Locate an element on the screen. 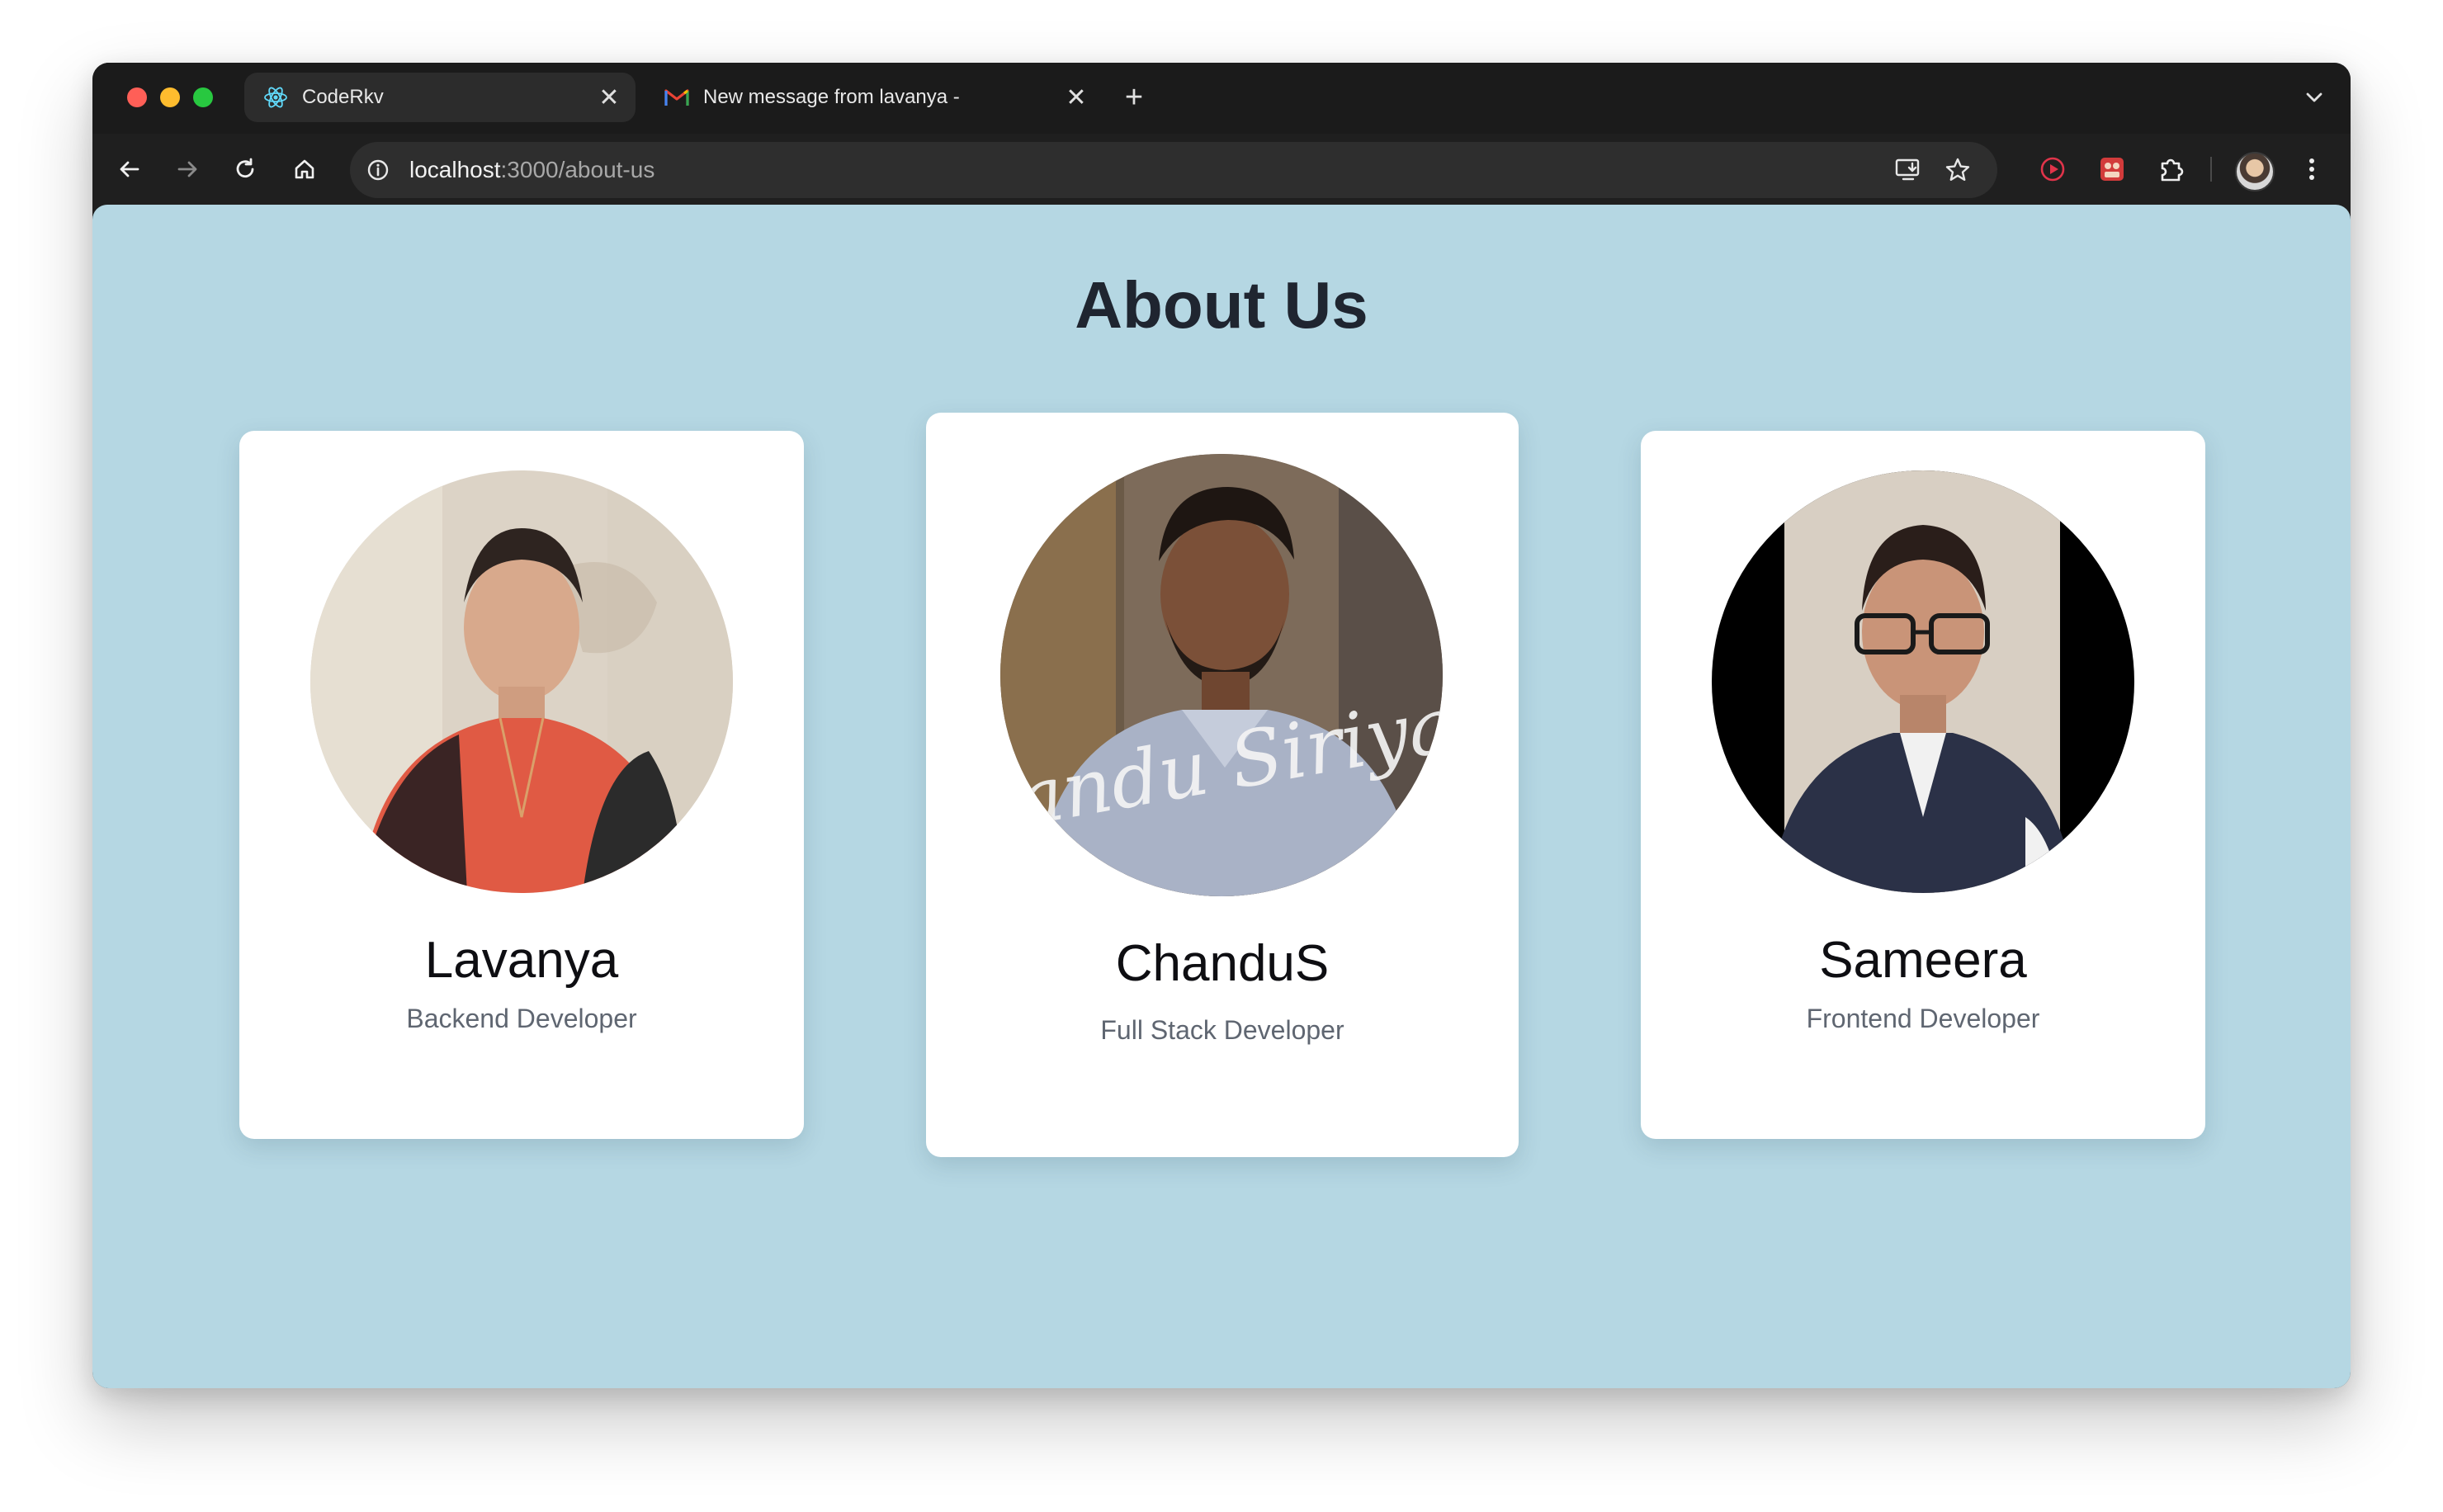 This screenshot has height=1512, width=2443. member-role: Backend Developer is located at coordinates (521, 1019).